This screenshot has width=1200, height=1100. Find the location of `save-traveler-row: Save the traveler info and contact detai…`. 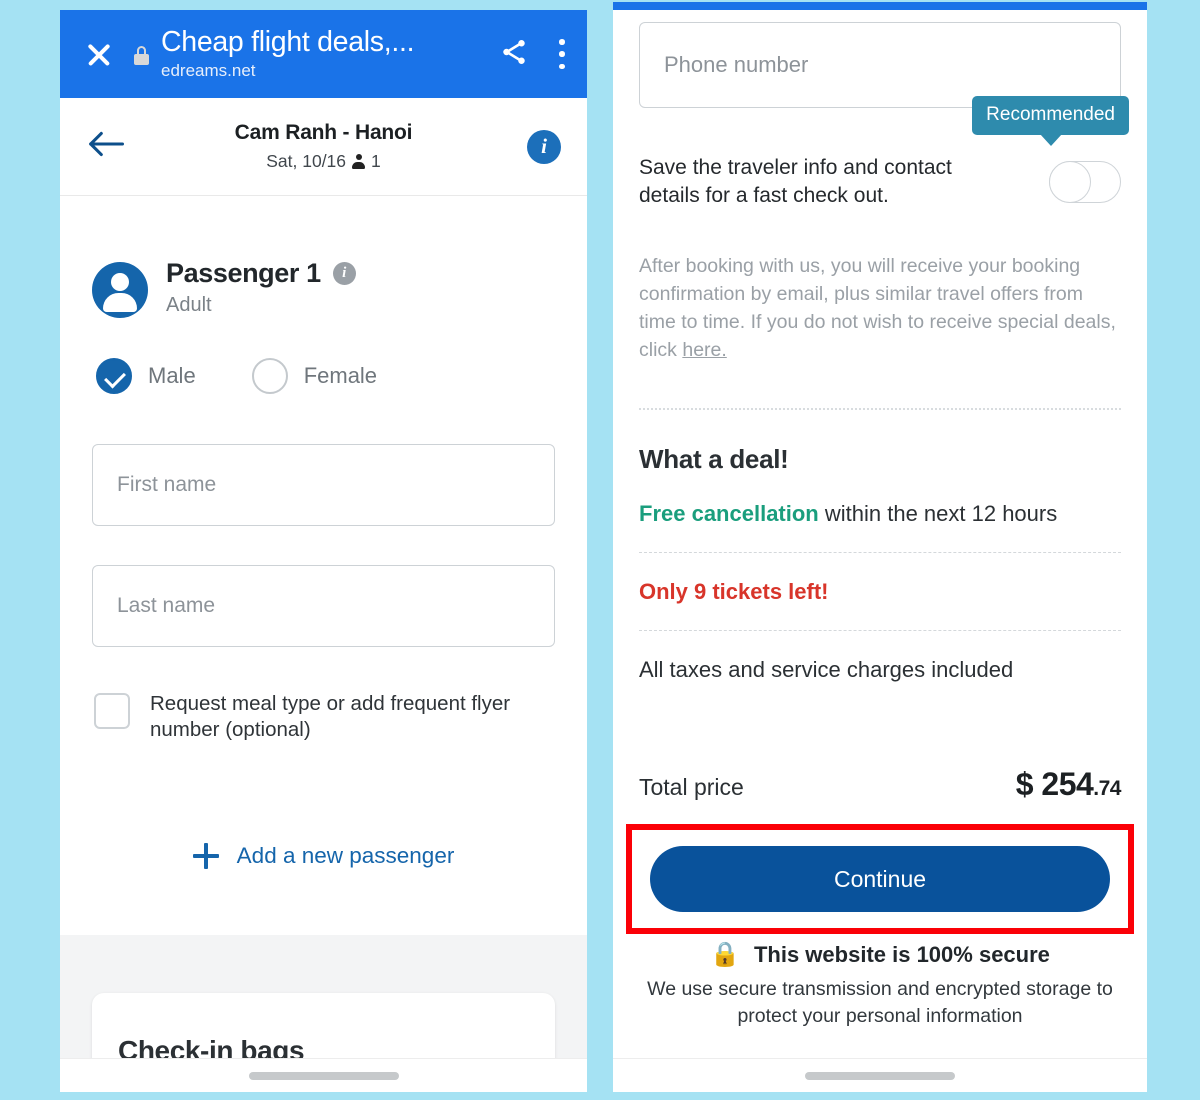

save-traveler-row: Save the traveler info and contact detai… is located at coordinates (884, 152).